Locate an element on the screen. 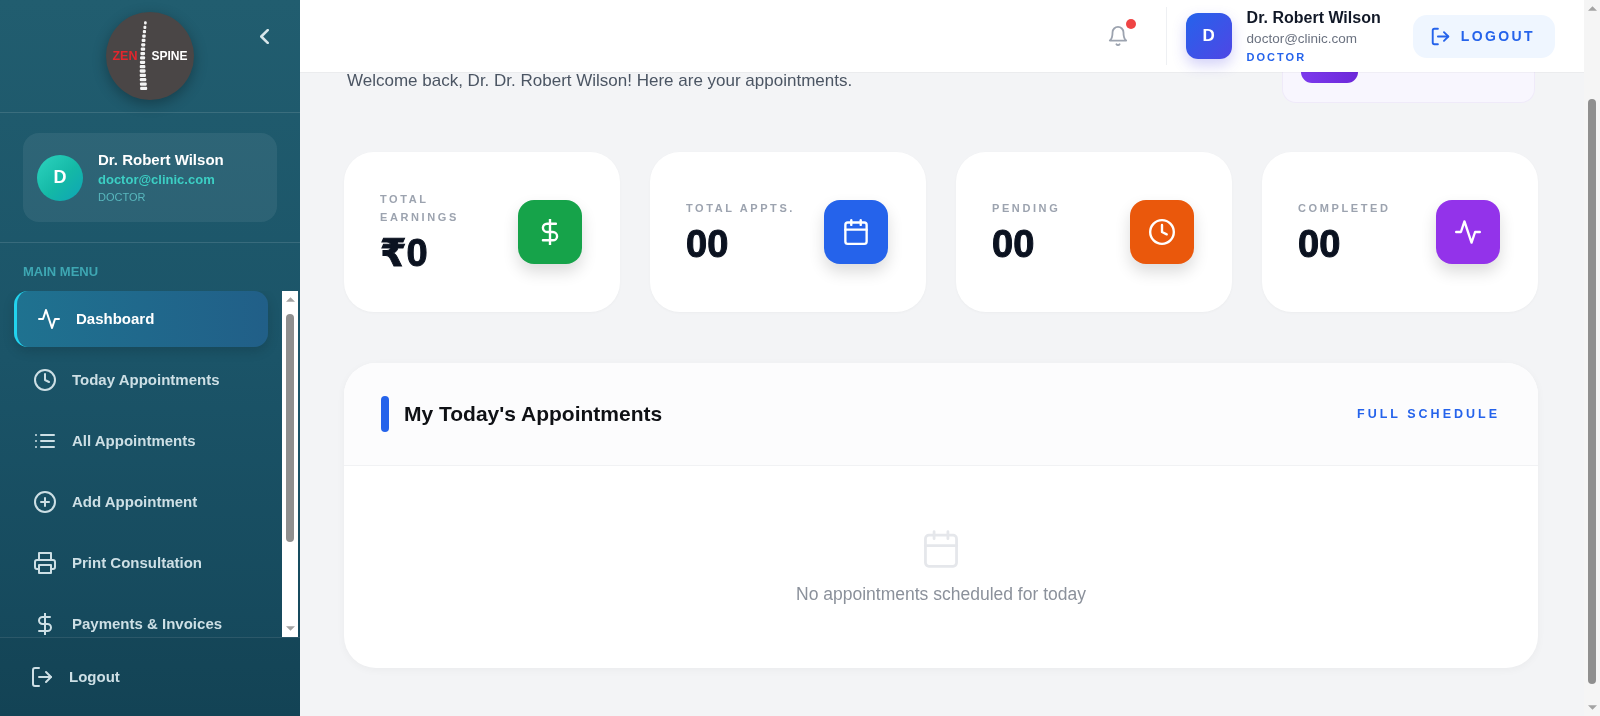  stat-label: PENDING is located at coordinates (1026, 208).